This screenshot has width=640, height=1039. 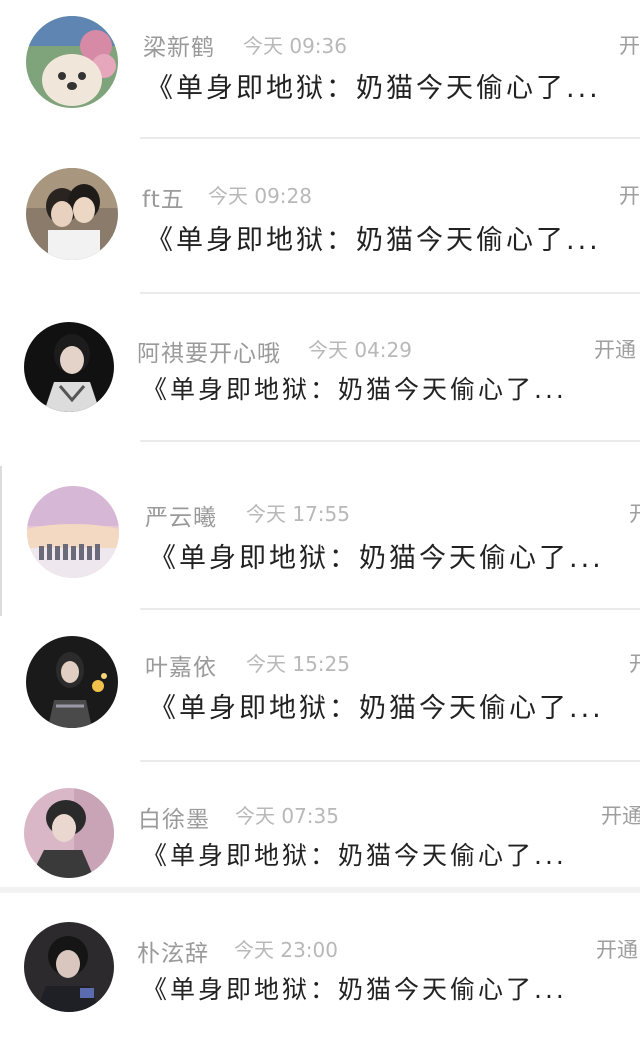 What do you see at coordinates (320, 221) in the screenshot?
I see `message-item: ft五 今天 09:28 《单身即地狱：奶猫今天偷心了... 开` at bounding box center [320, 221].